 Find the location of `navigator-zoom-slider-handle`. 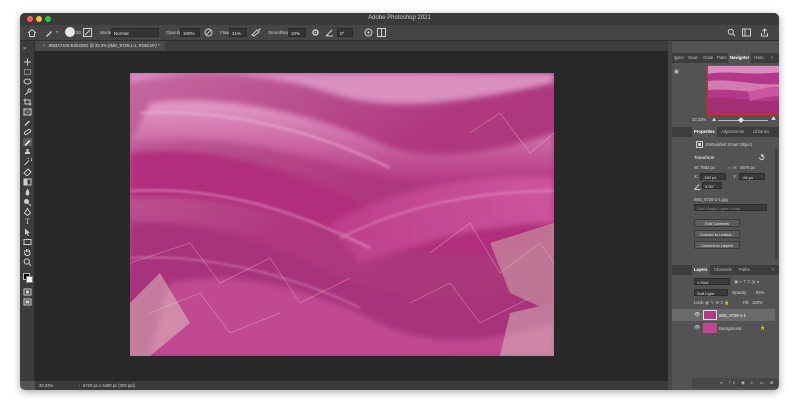

navigator-zoom-slider-handle is located at coordinates (740, 120).